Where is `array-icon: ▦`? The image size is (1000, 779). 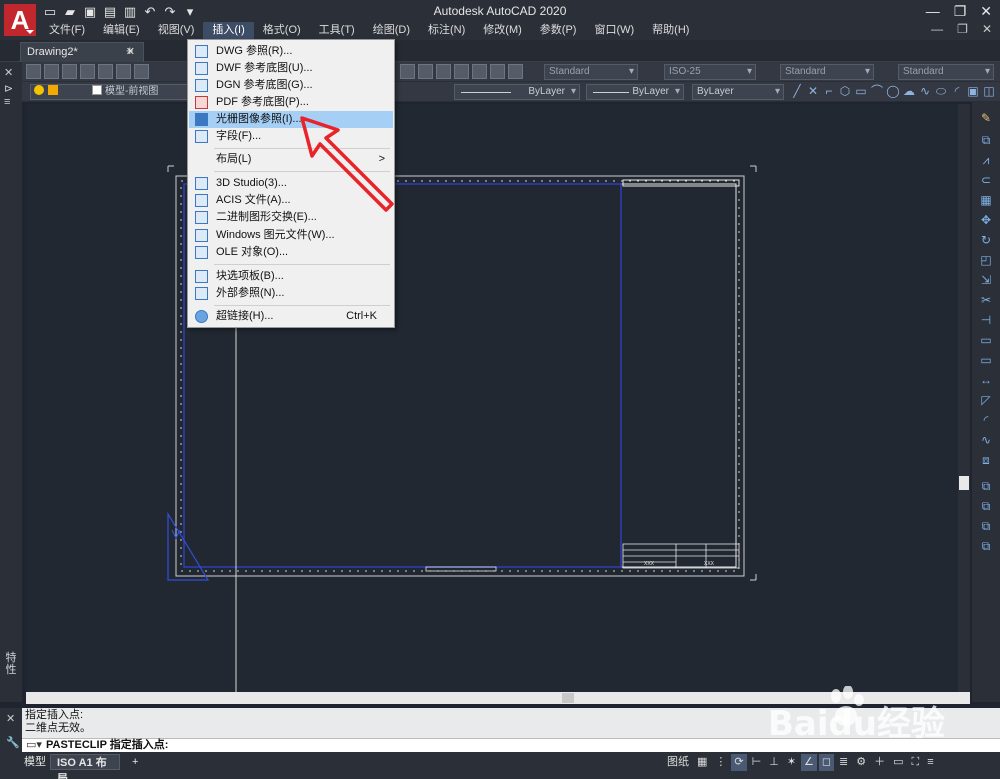
array-icon: ▦ is located at coordinates (986, 200).